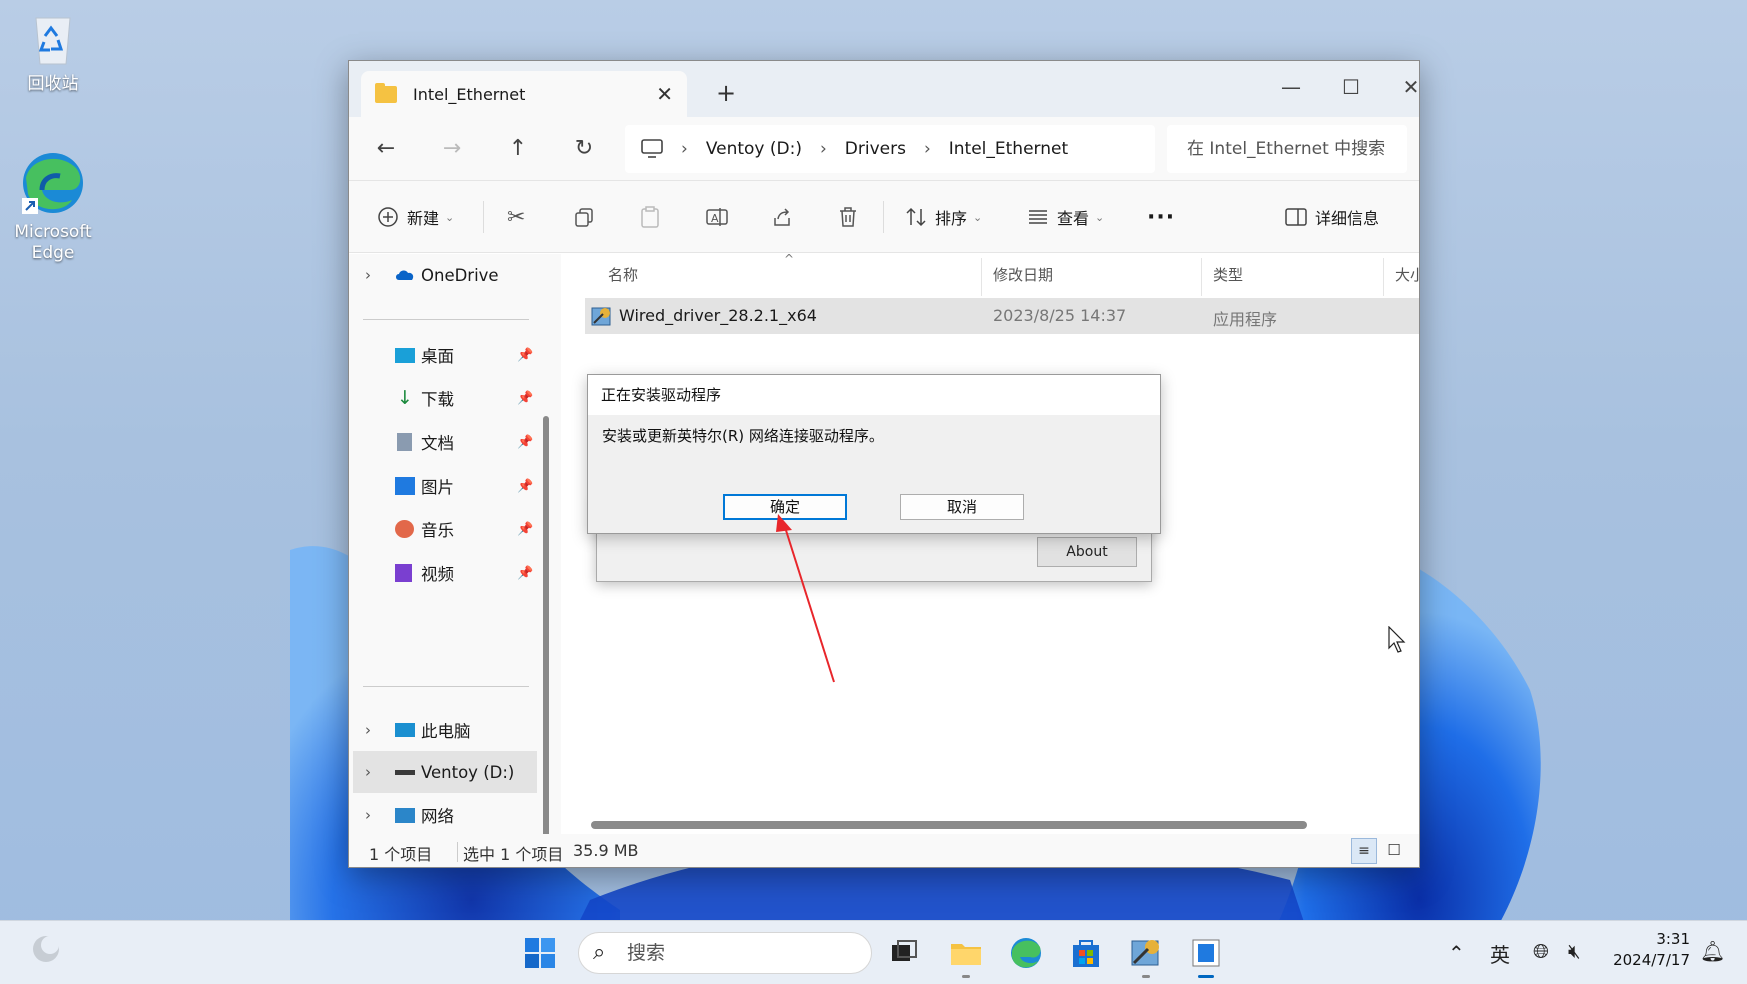 This screenshot has height=984, width=1747. Describe the element at coordinates (601, 316) in the screenshot. I see `installer-app-icon` at that location.